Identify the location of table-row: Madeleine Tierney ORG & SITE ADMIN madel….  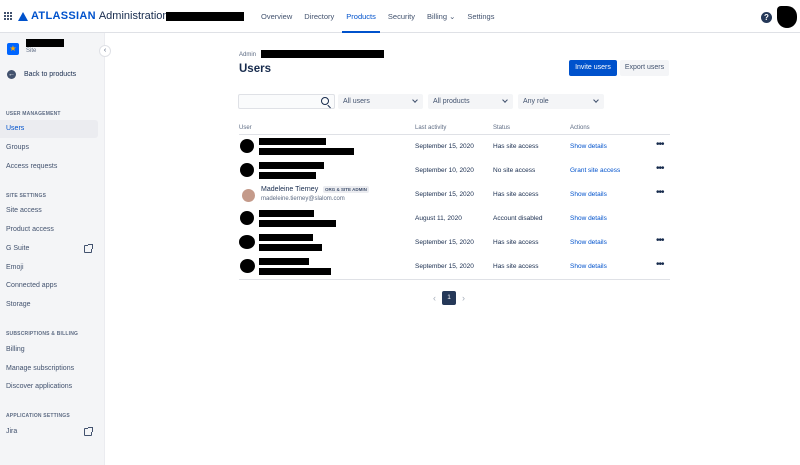
(454, 195).